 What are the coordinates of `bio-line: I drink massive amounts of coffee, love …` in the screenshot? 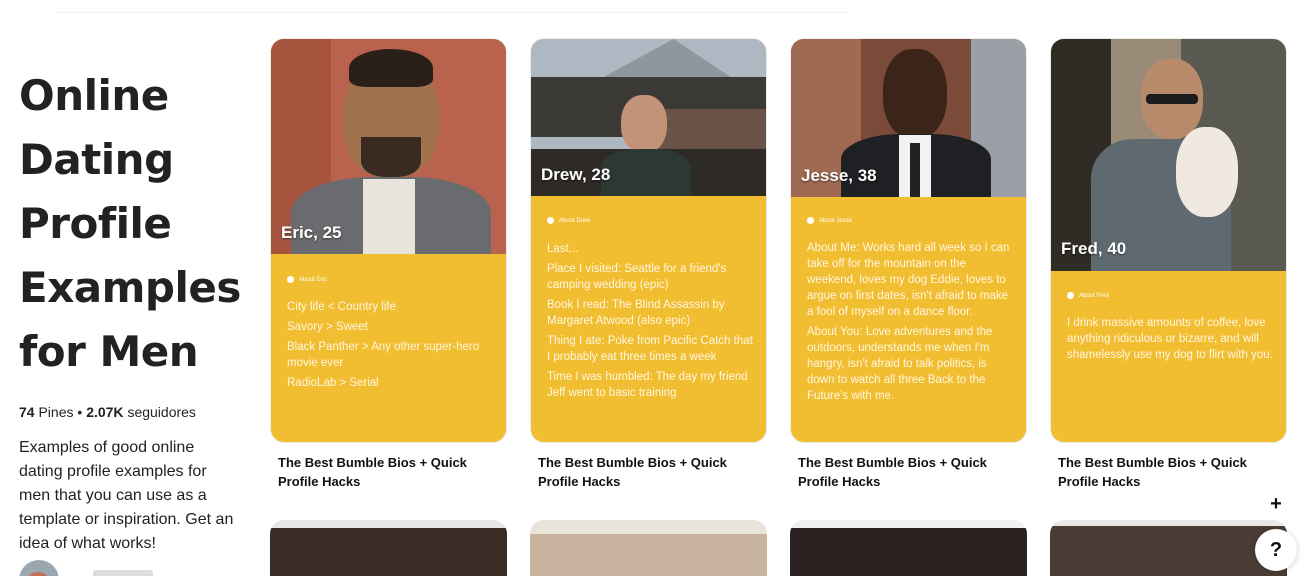 It's located at (1170, 339).